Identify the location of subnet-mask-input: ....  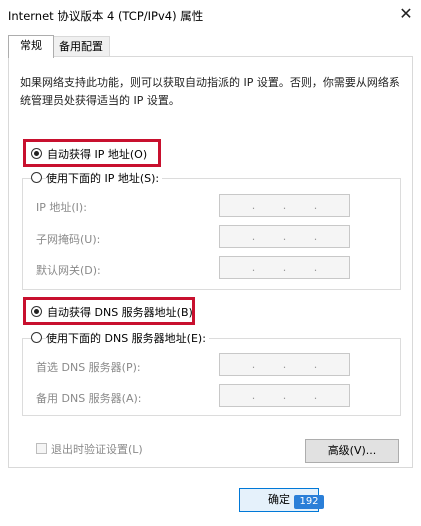
(284, 236).